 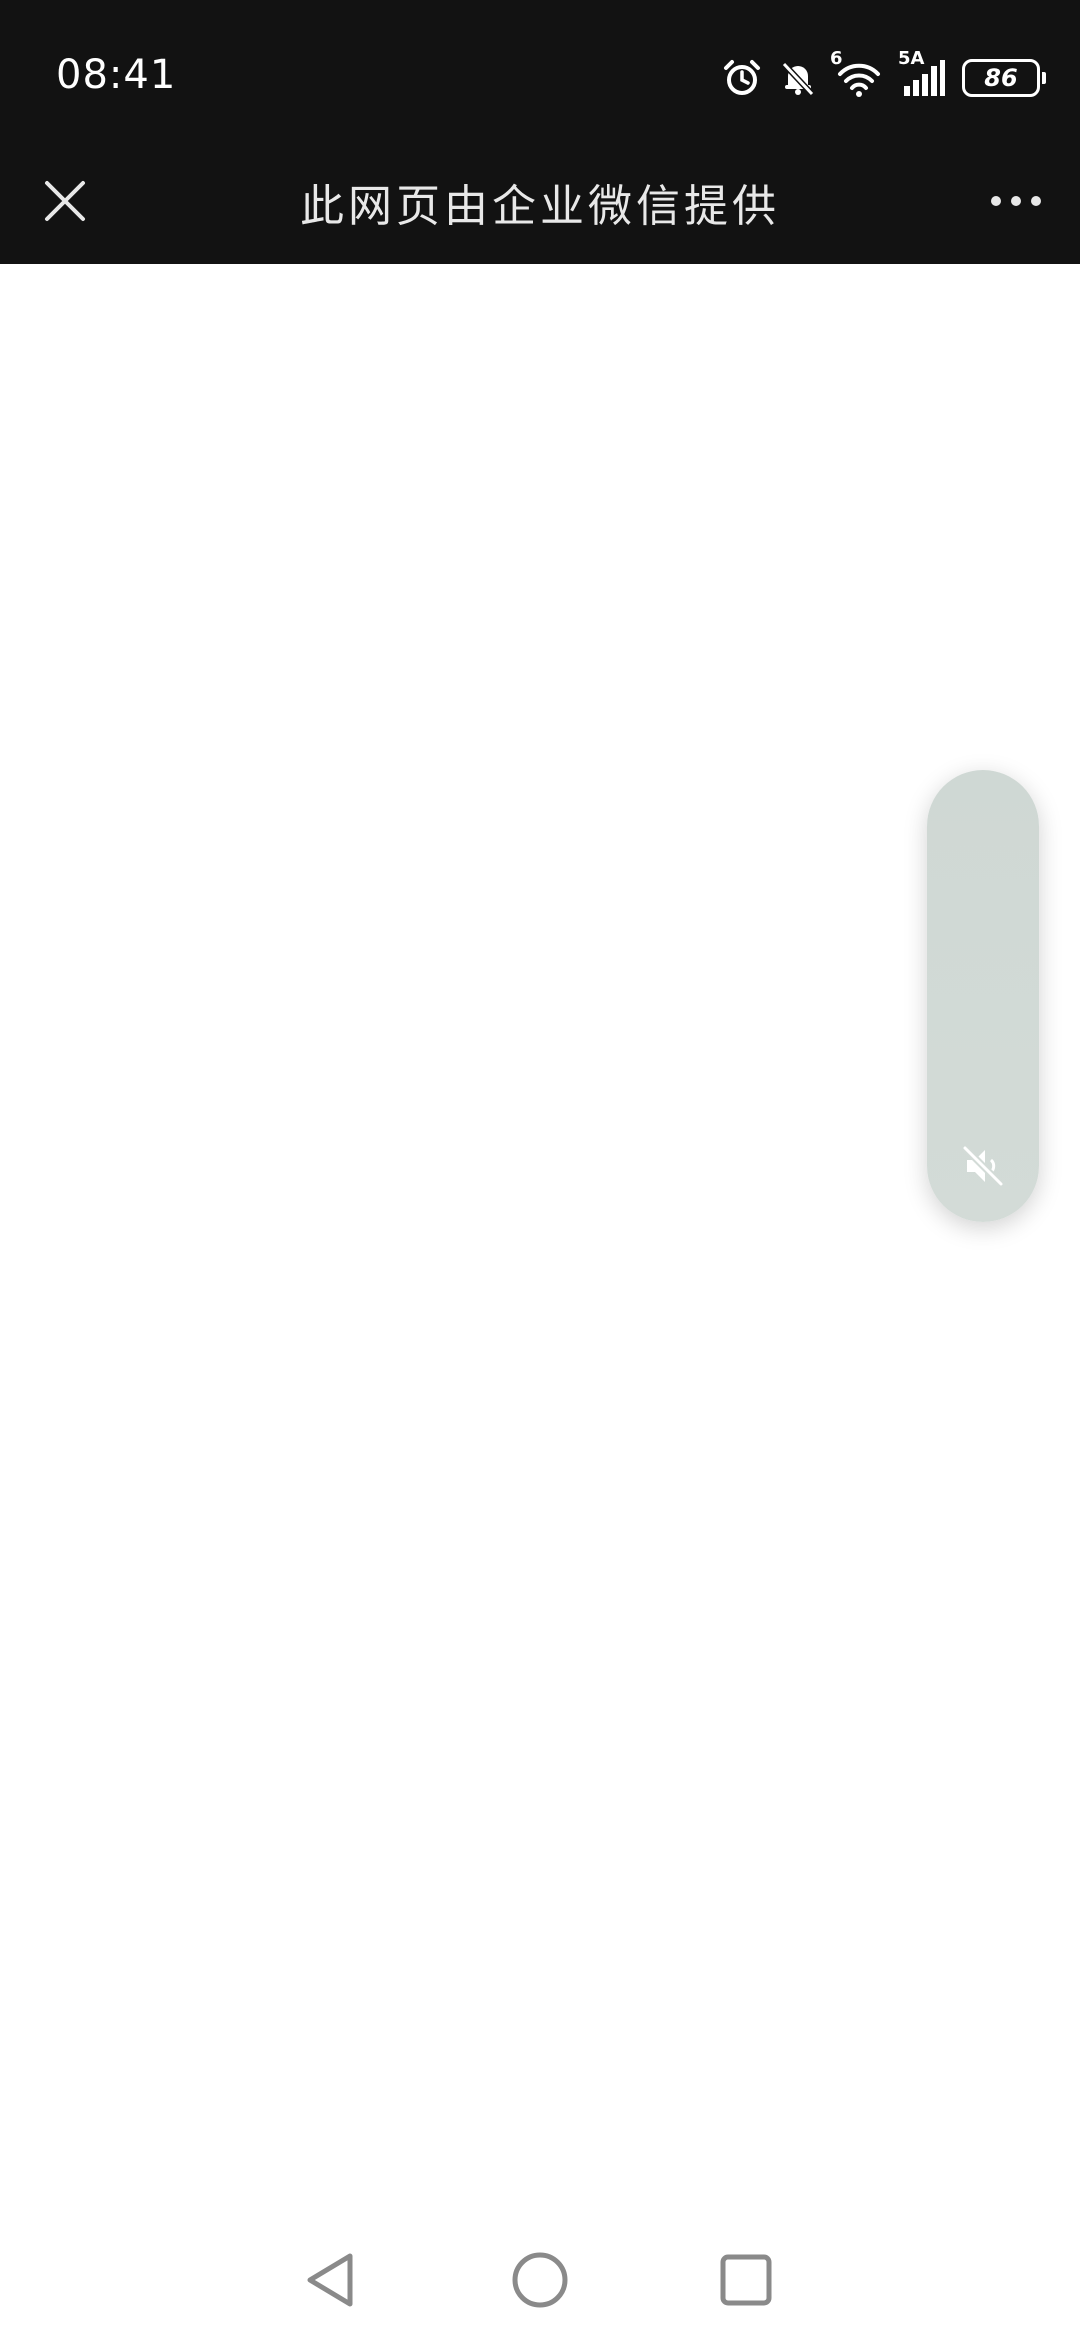 What do you see at coordinates (857, 73) in the screenshot?
I see `wifi-icon: 6` at bounding box center [857, 73].